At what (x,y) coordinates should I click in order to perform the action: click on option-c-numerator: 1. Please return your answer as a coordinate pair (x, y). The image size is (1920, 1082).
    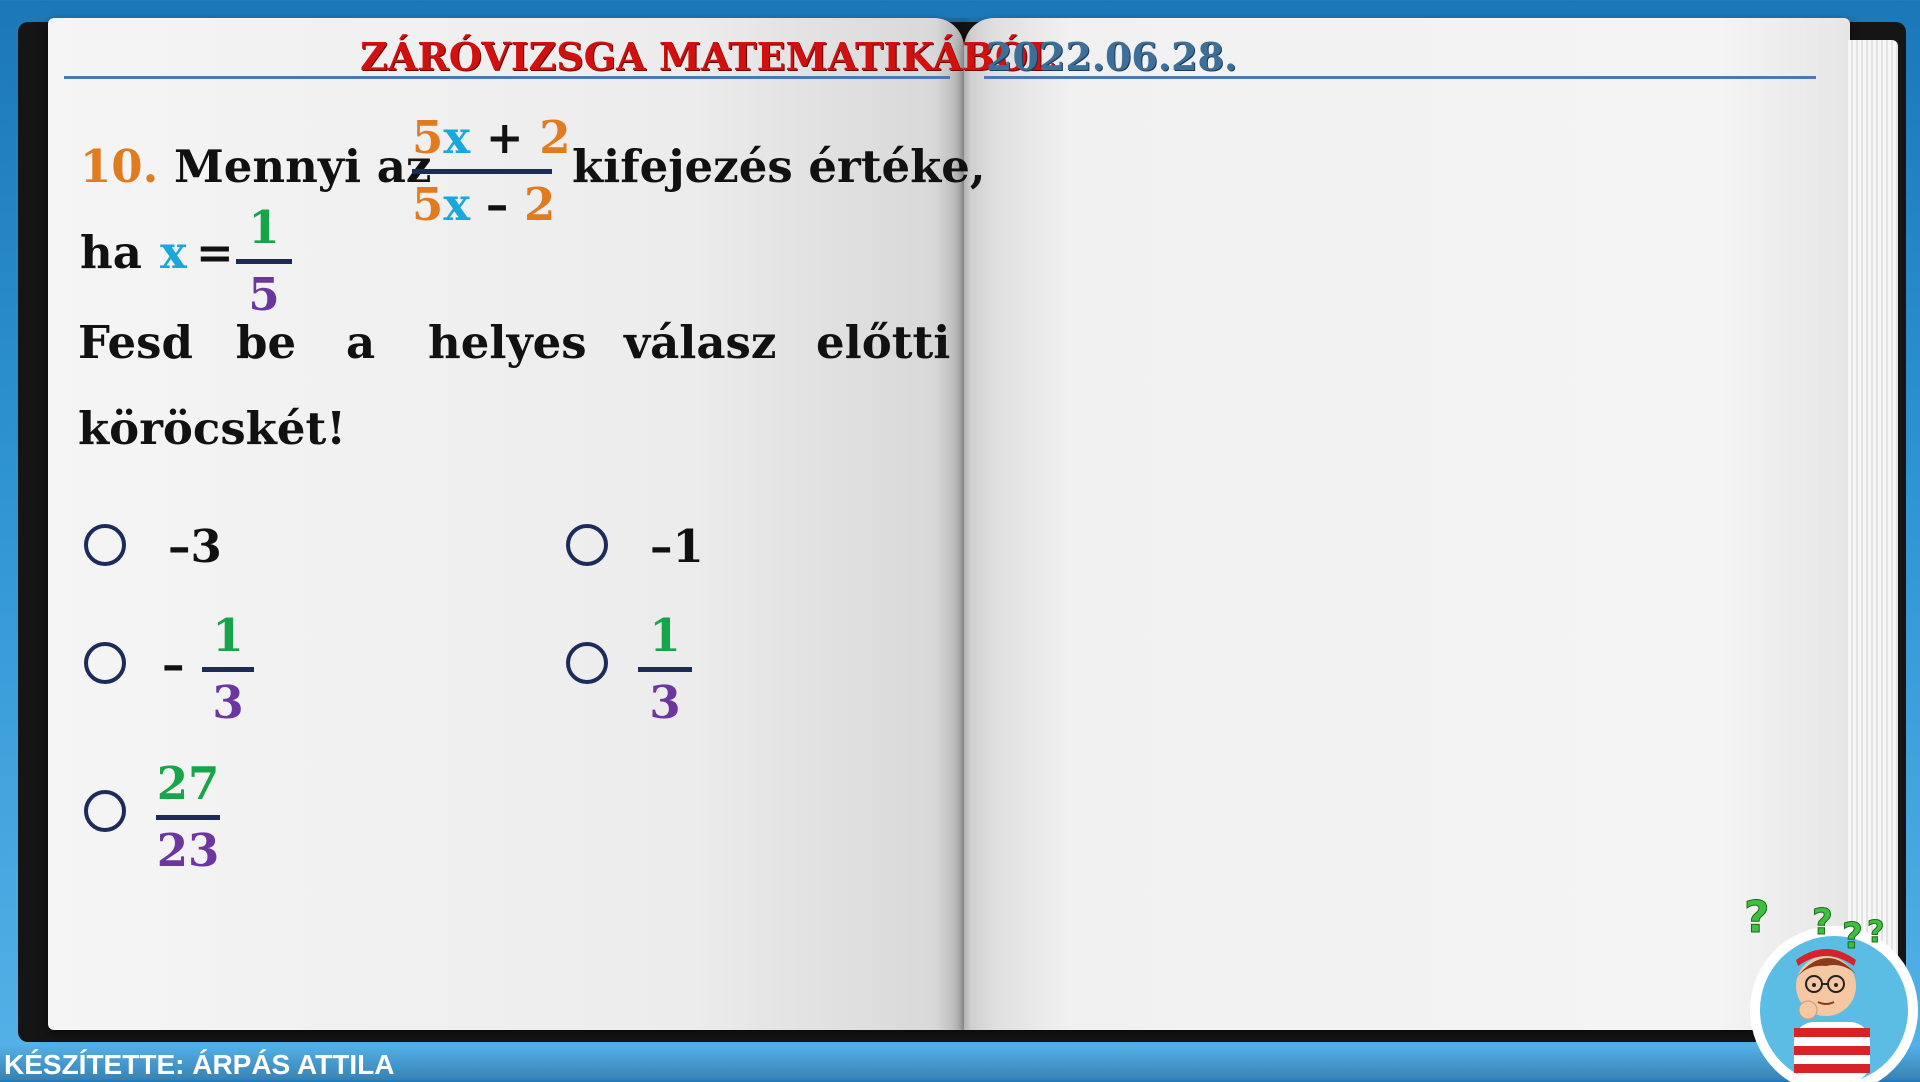
    Looking at the image, I should click on (228, 635).